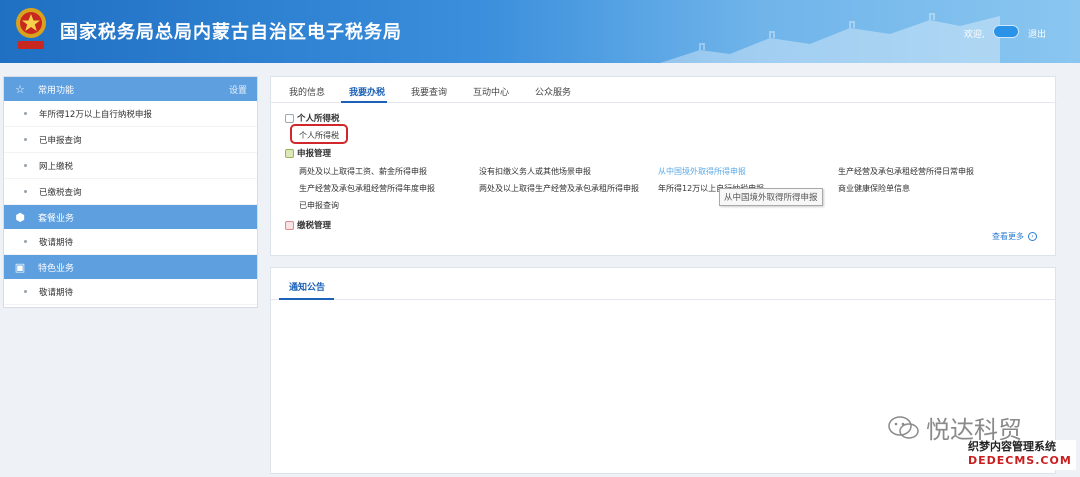 The image size is (1080, 477). Describe the element at coordinates (130, 140) in the screenshot. I see `sidebar-item: 已申报查询` at that location.